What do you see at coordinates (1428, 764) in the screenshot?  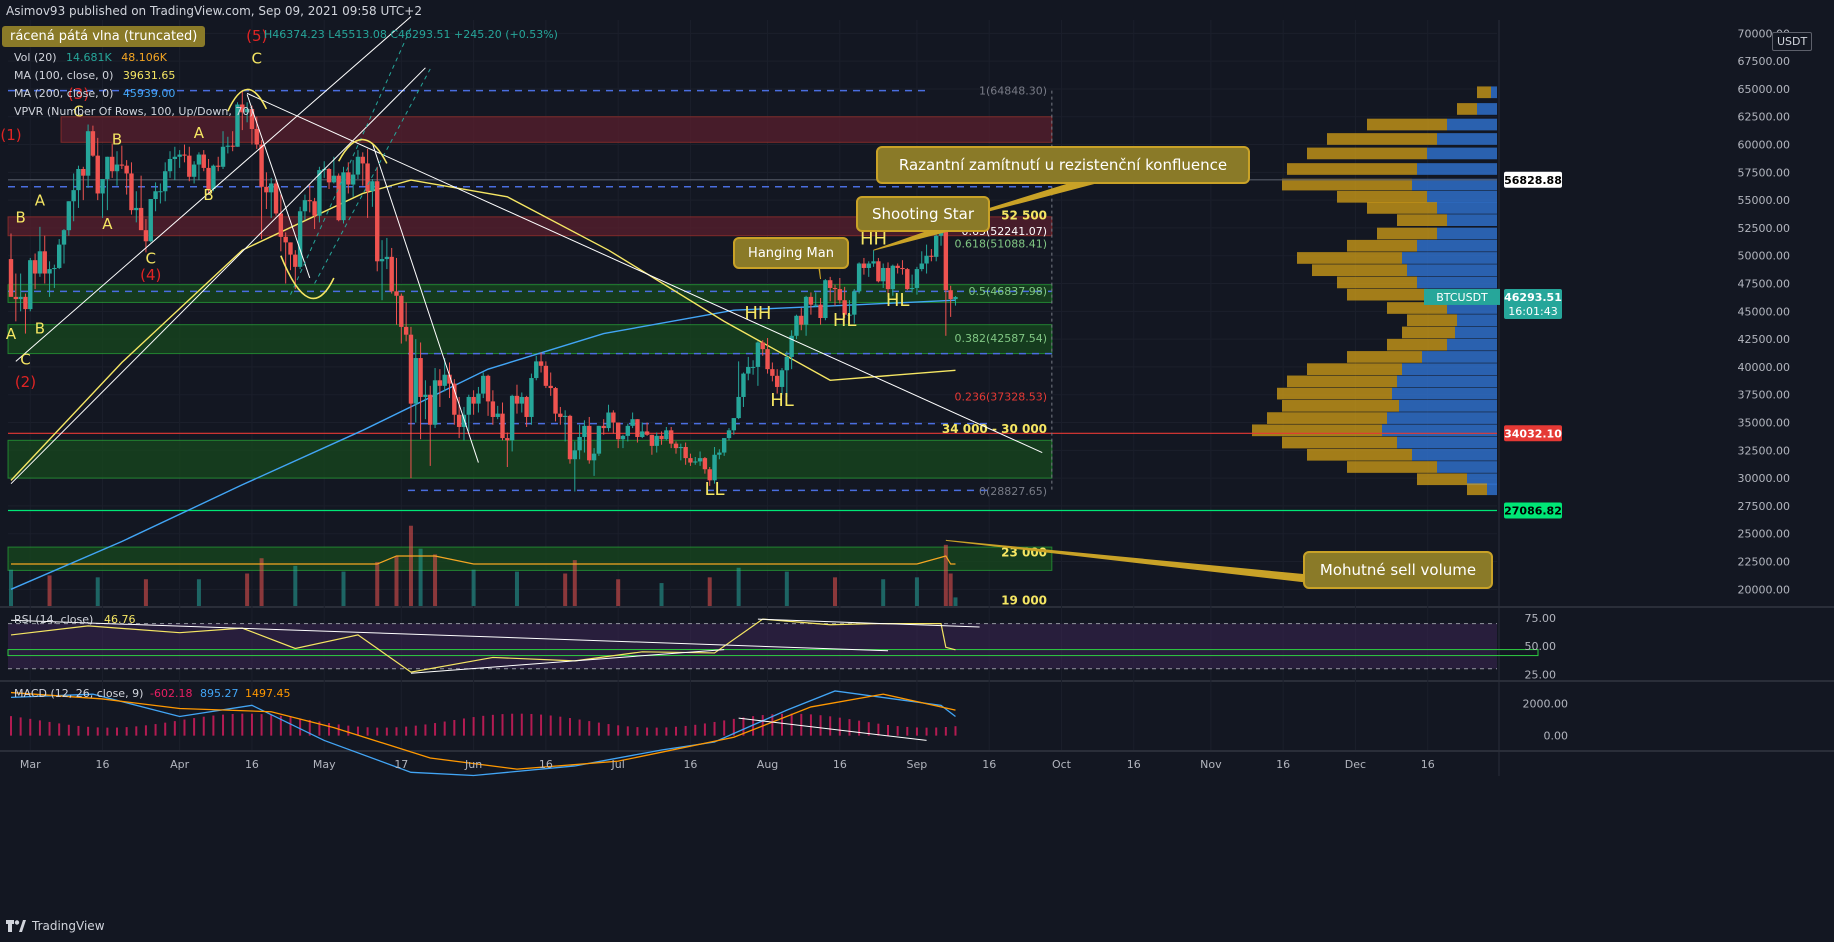 I see `x-tick-19: 16` at bounding box center [1428, 764].